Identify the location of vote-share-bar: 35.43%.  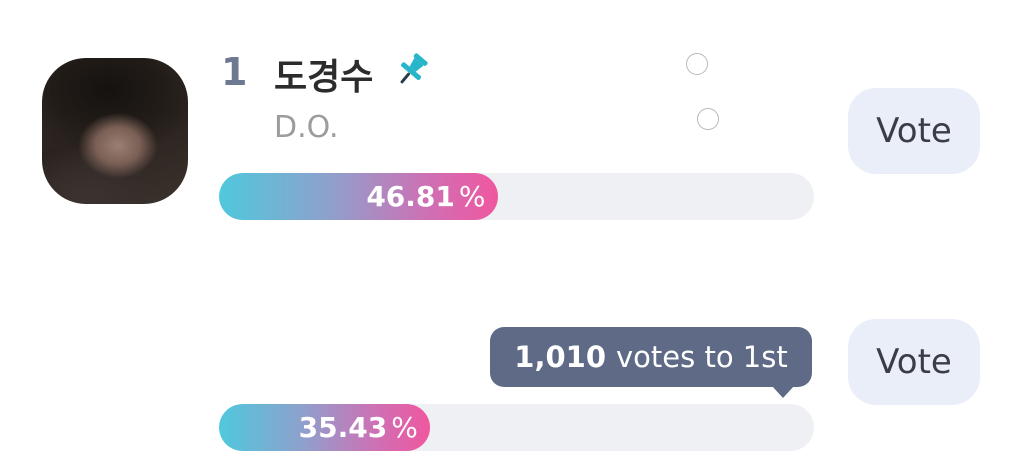
(516, 427).